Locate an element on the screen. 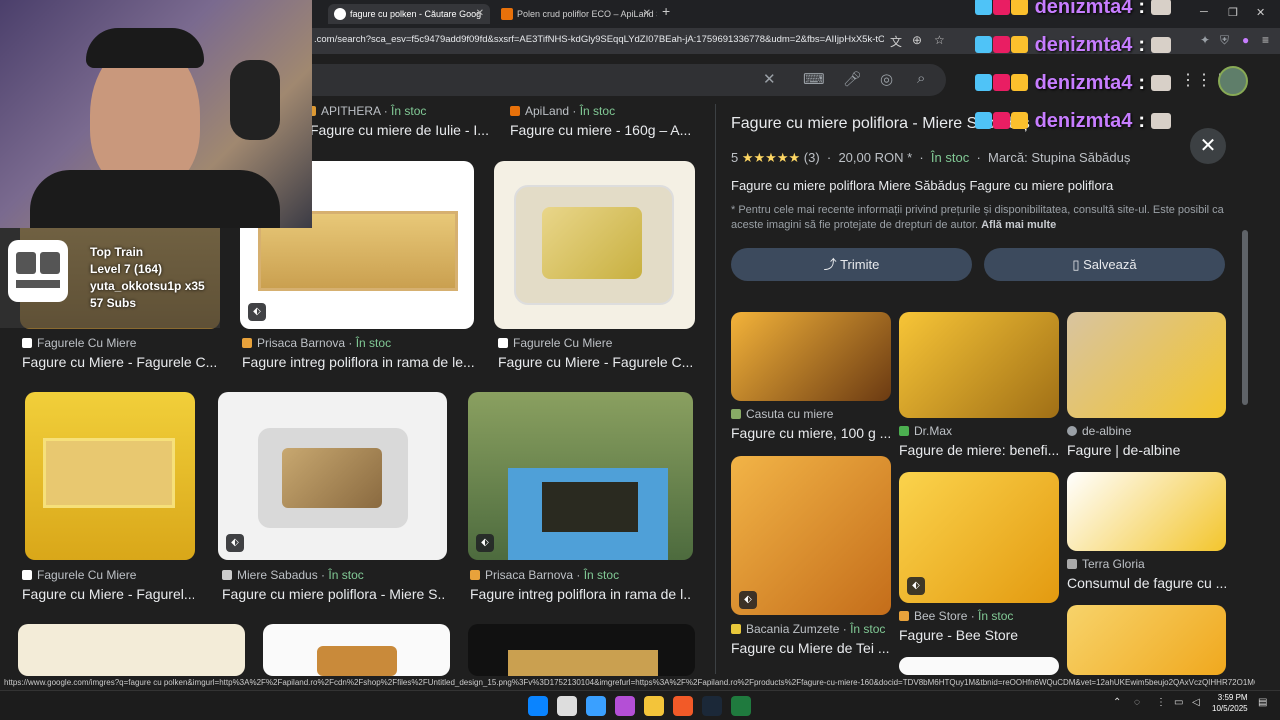 The height and width of the screenshot is (720, 1280). zoom-icon: ⊕ is located at coordinates (917, 40).